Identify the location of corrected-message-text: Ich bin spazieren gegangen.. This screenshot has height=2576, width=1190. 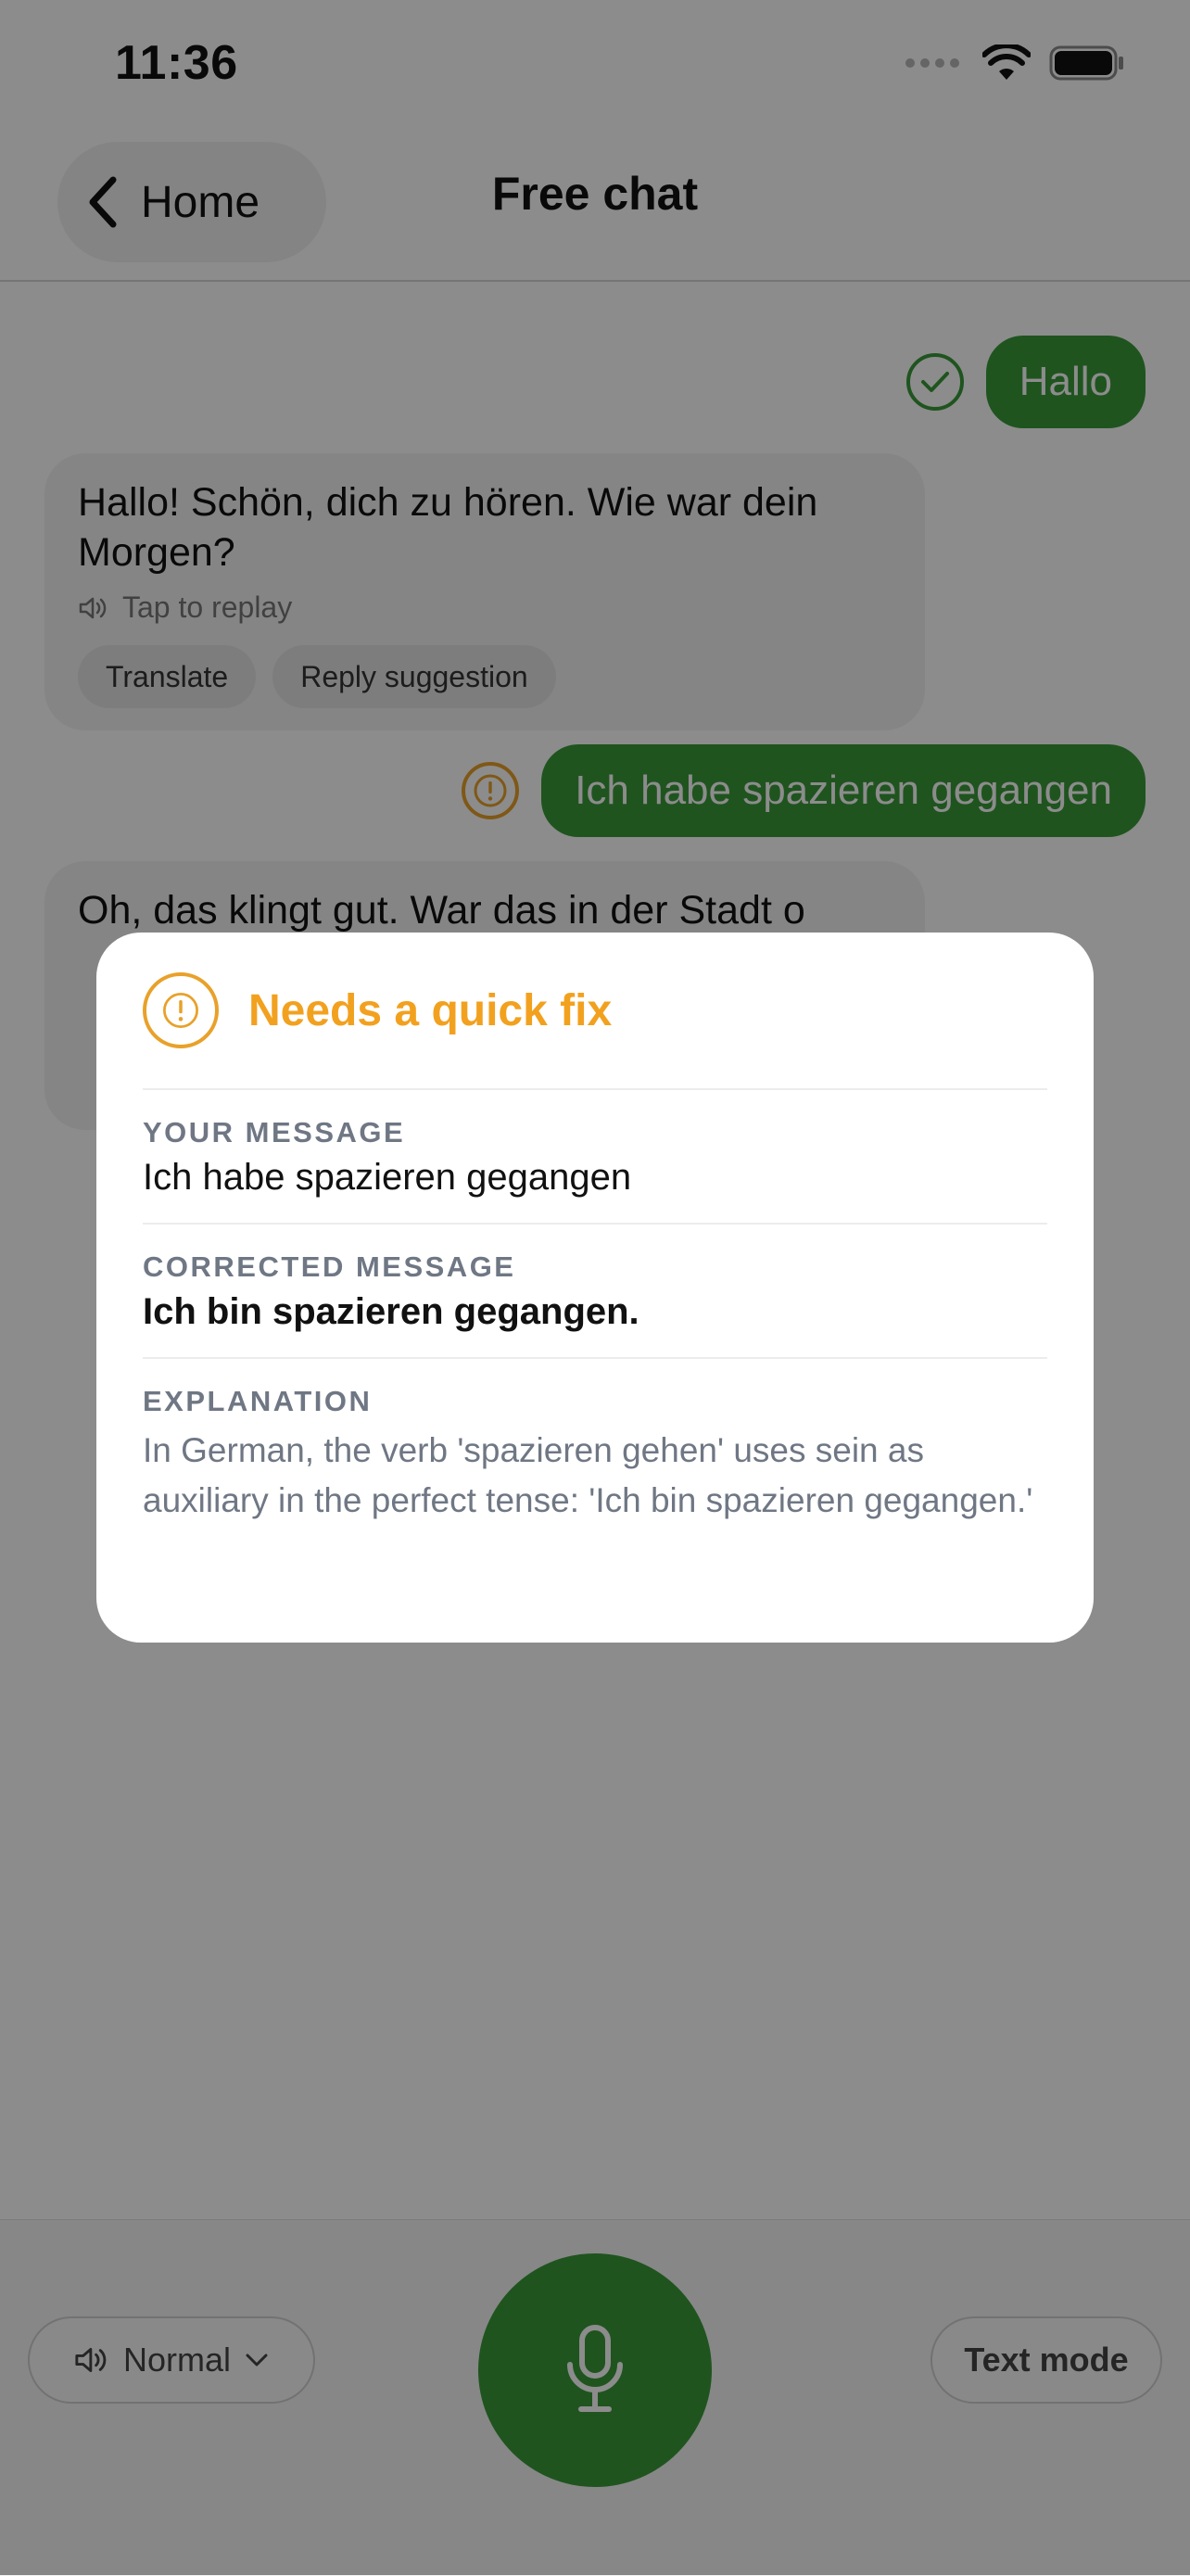
(391, 1311).